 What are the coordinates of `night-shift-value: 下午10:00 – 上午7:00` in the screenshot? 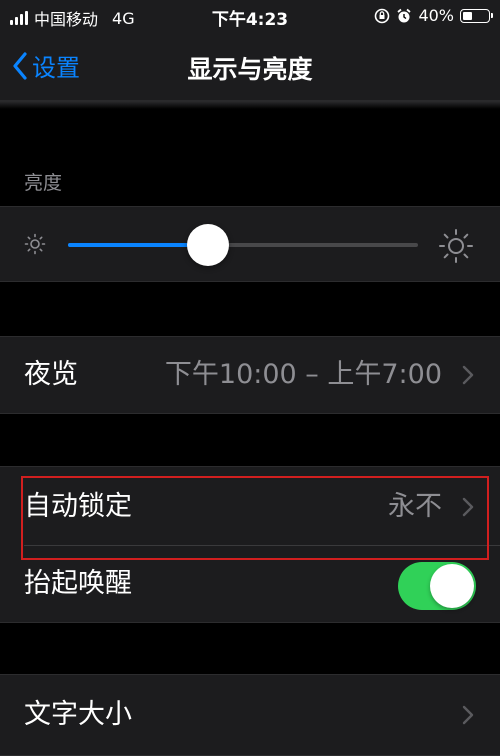 It's located at (303, 374).